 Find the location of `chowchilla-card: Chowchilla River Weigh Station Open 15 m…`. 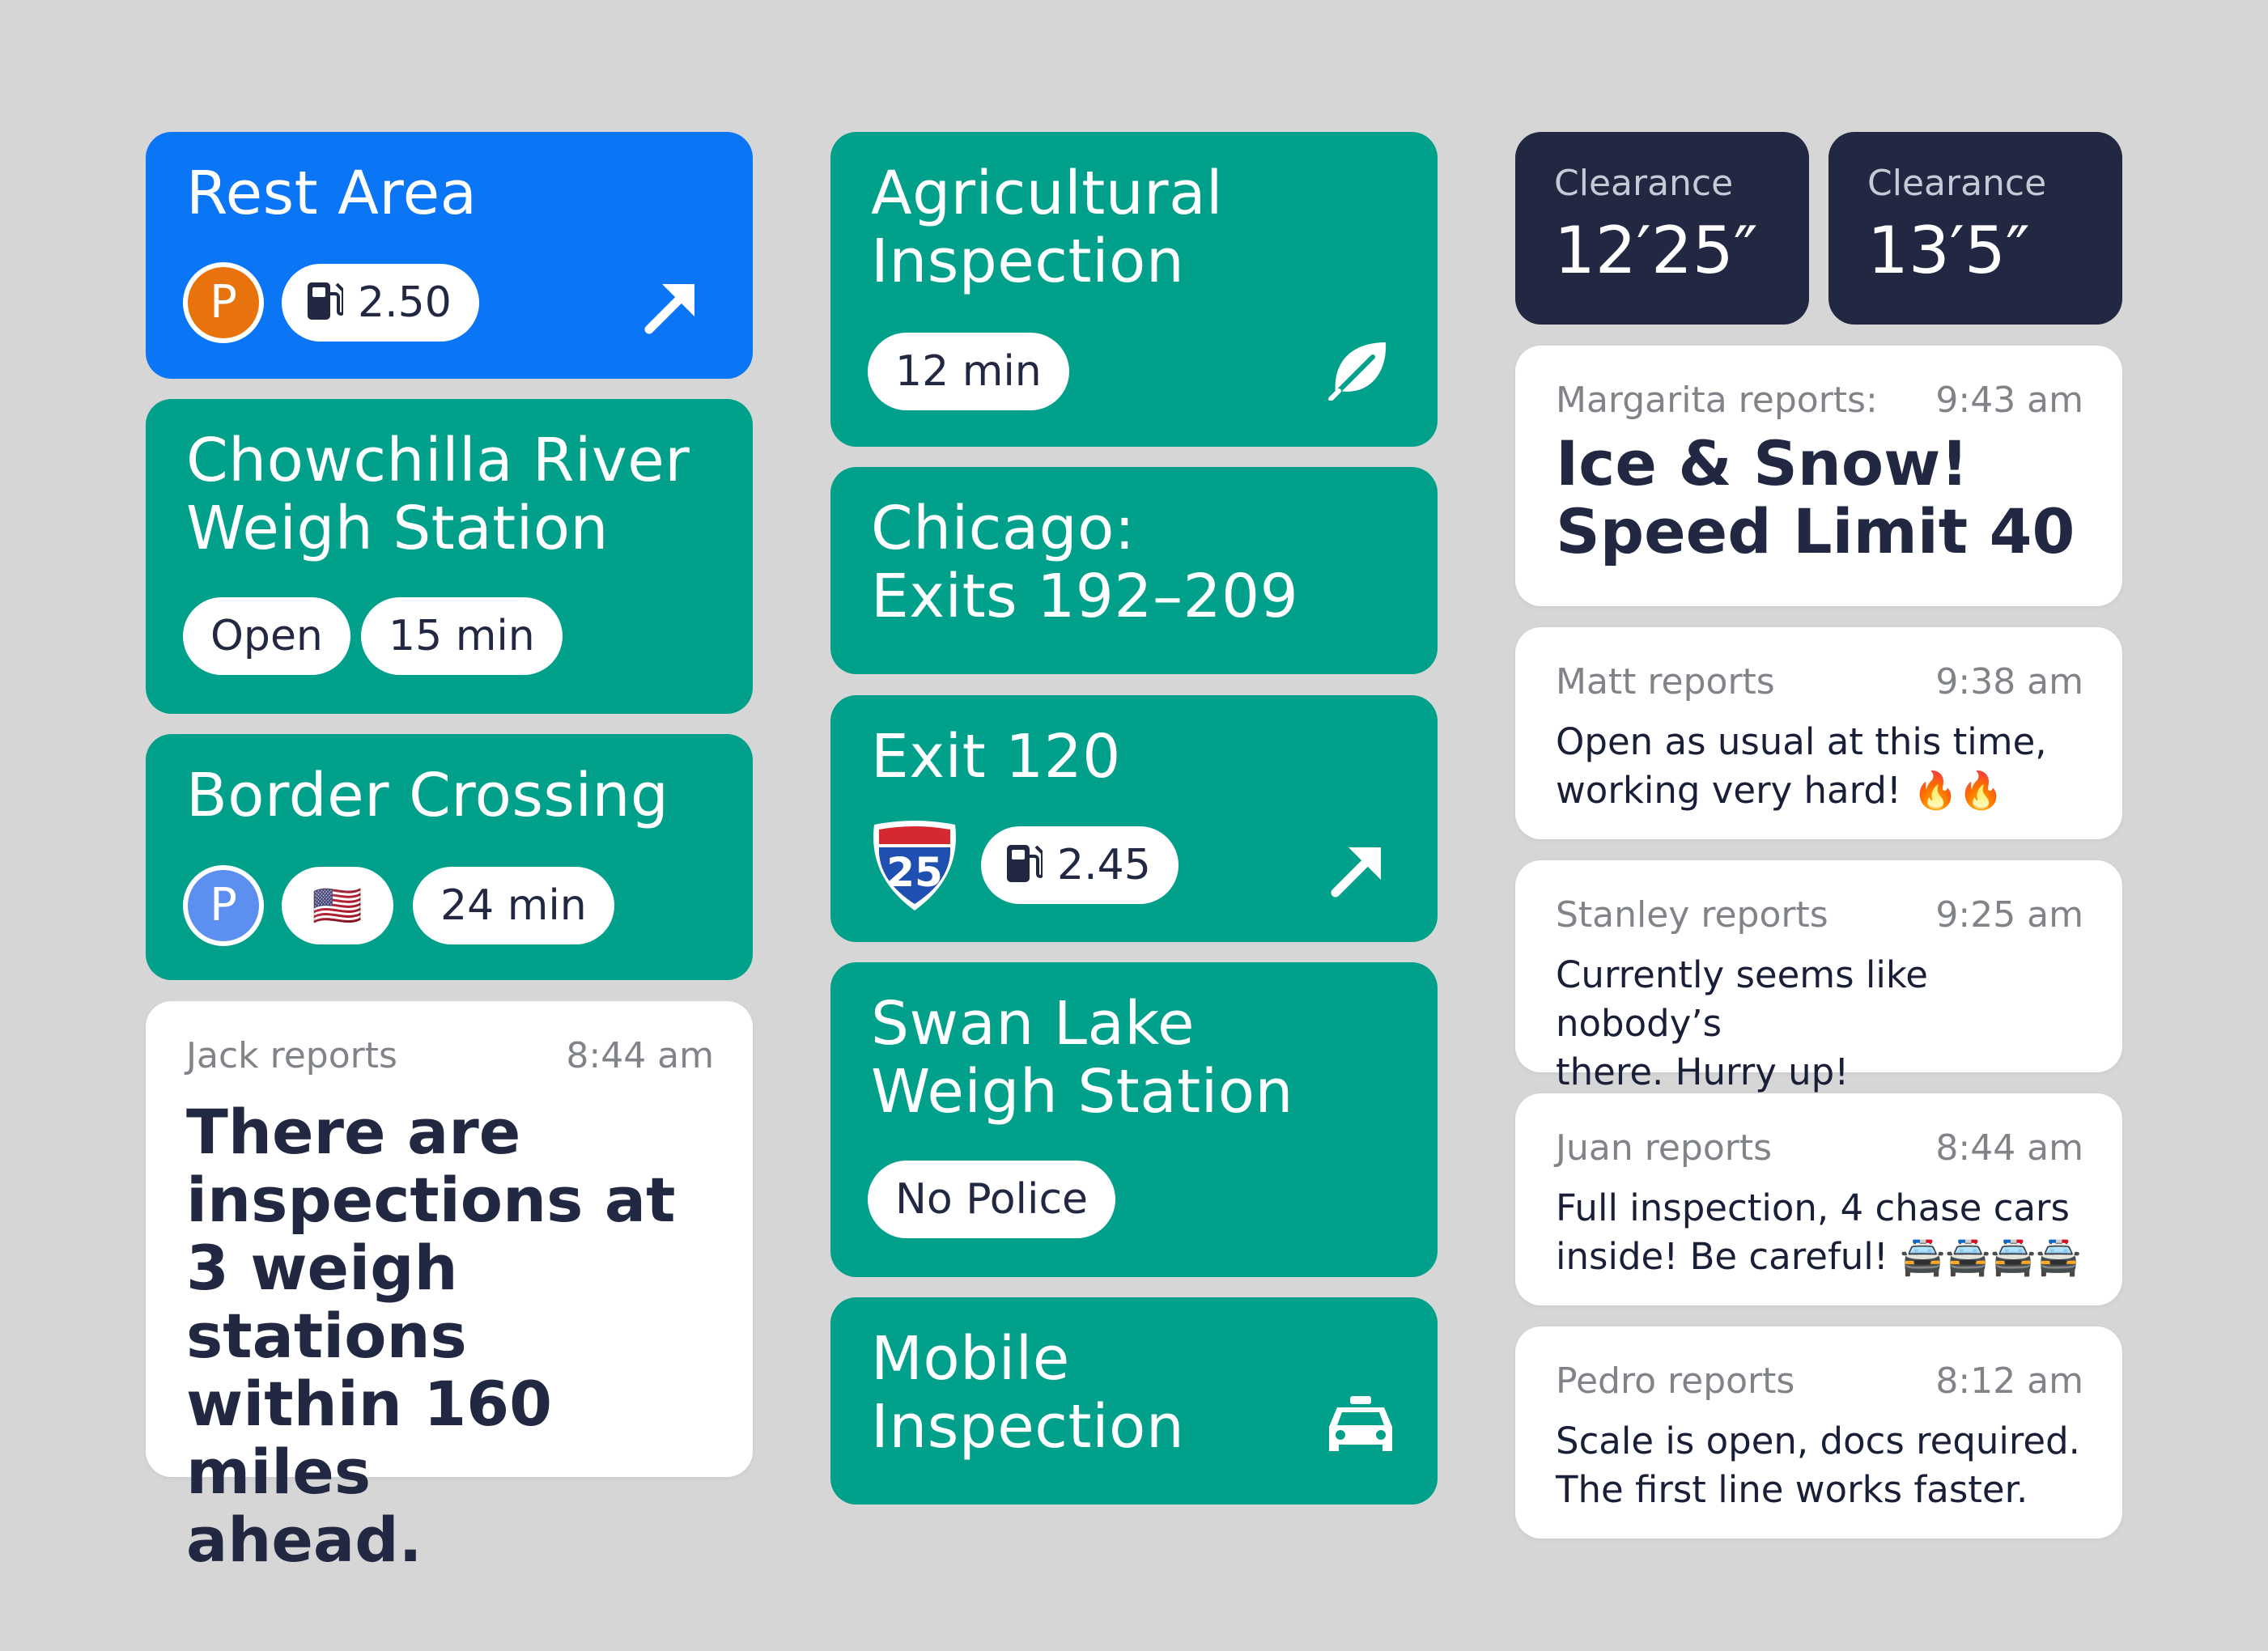

chowchilla-card: Chowchilla River Weigh Station Open 15 m… is located at coordinates (449, 556).